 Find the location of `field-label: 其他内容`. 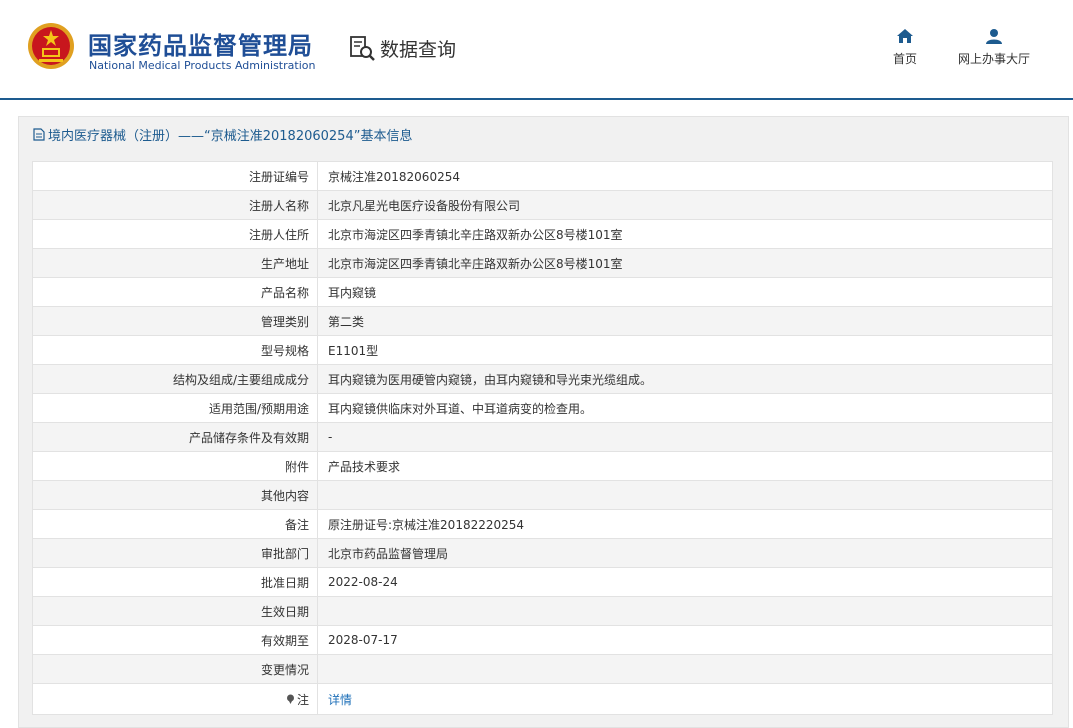

field-label: 其他内容 is located at coordinates (175, 495).